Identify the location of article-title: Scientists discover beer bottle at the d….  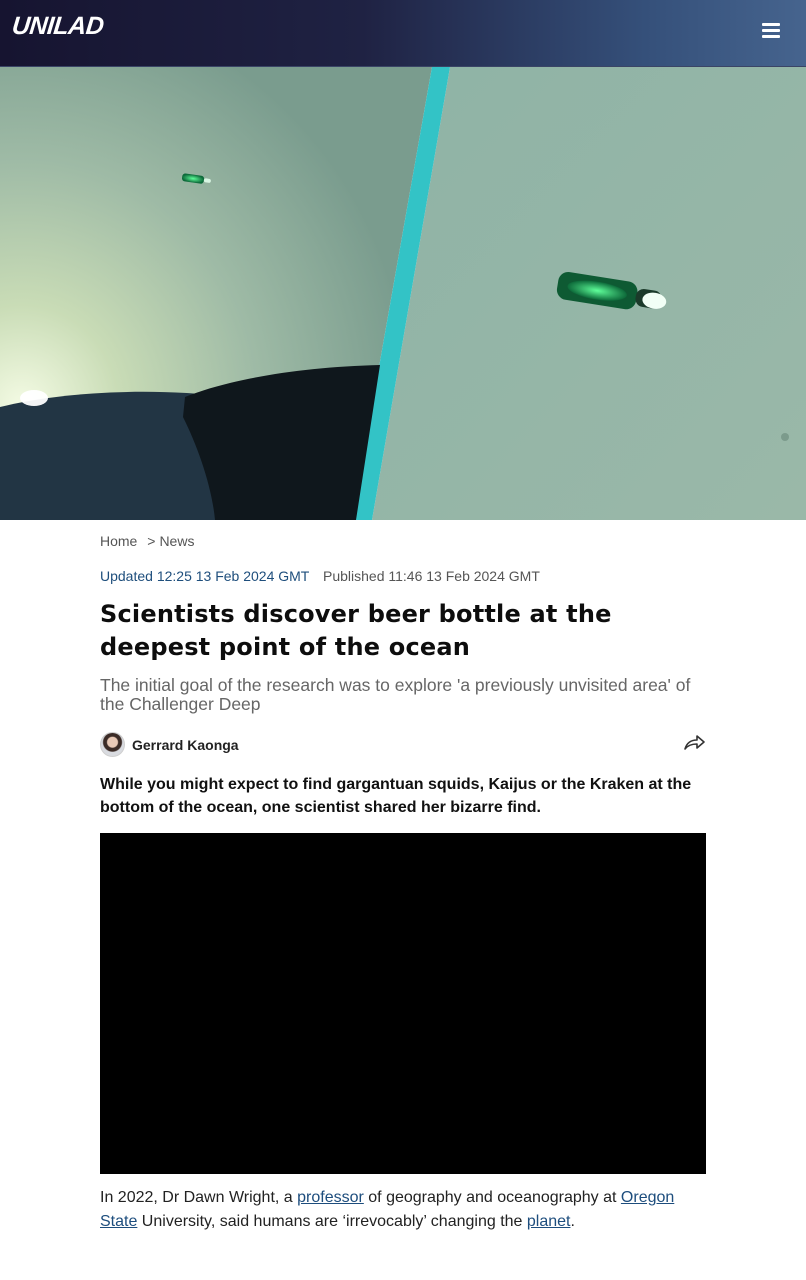
(356, 630).